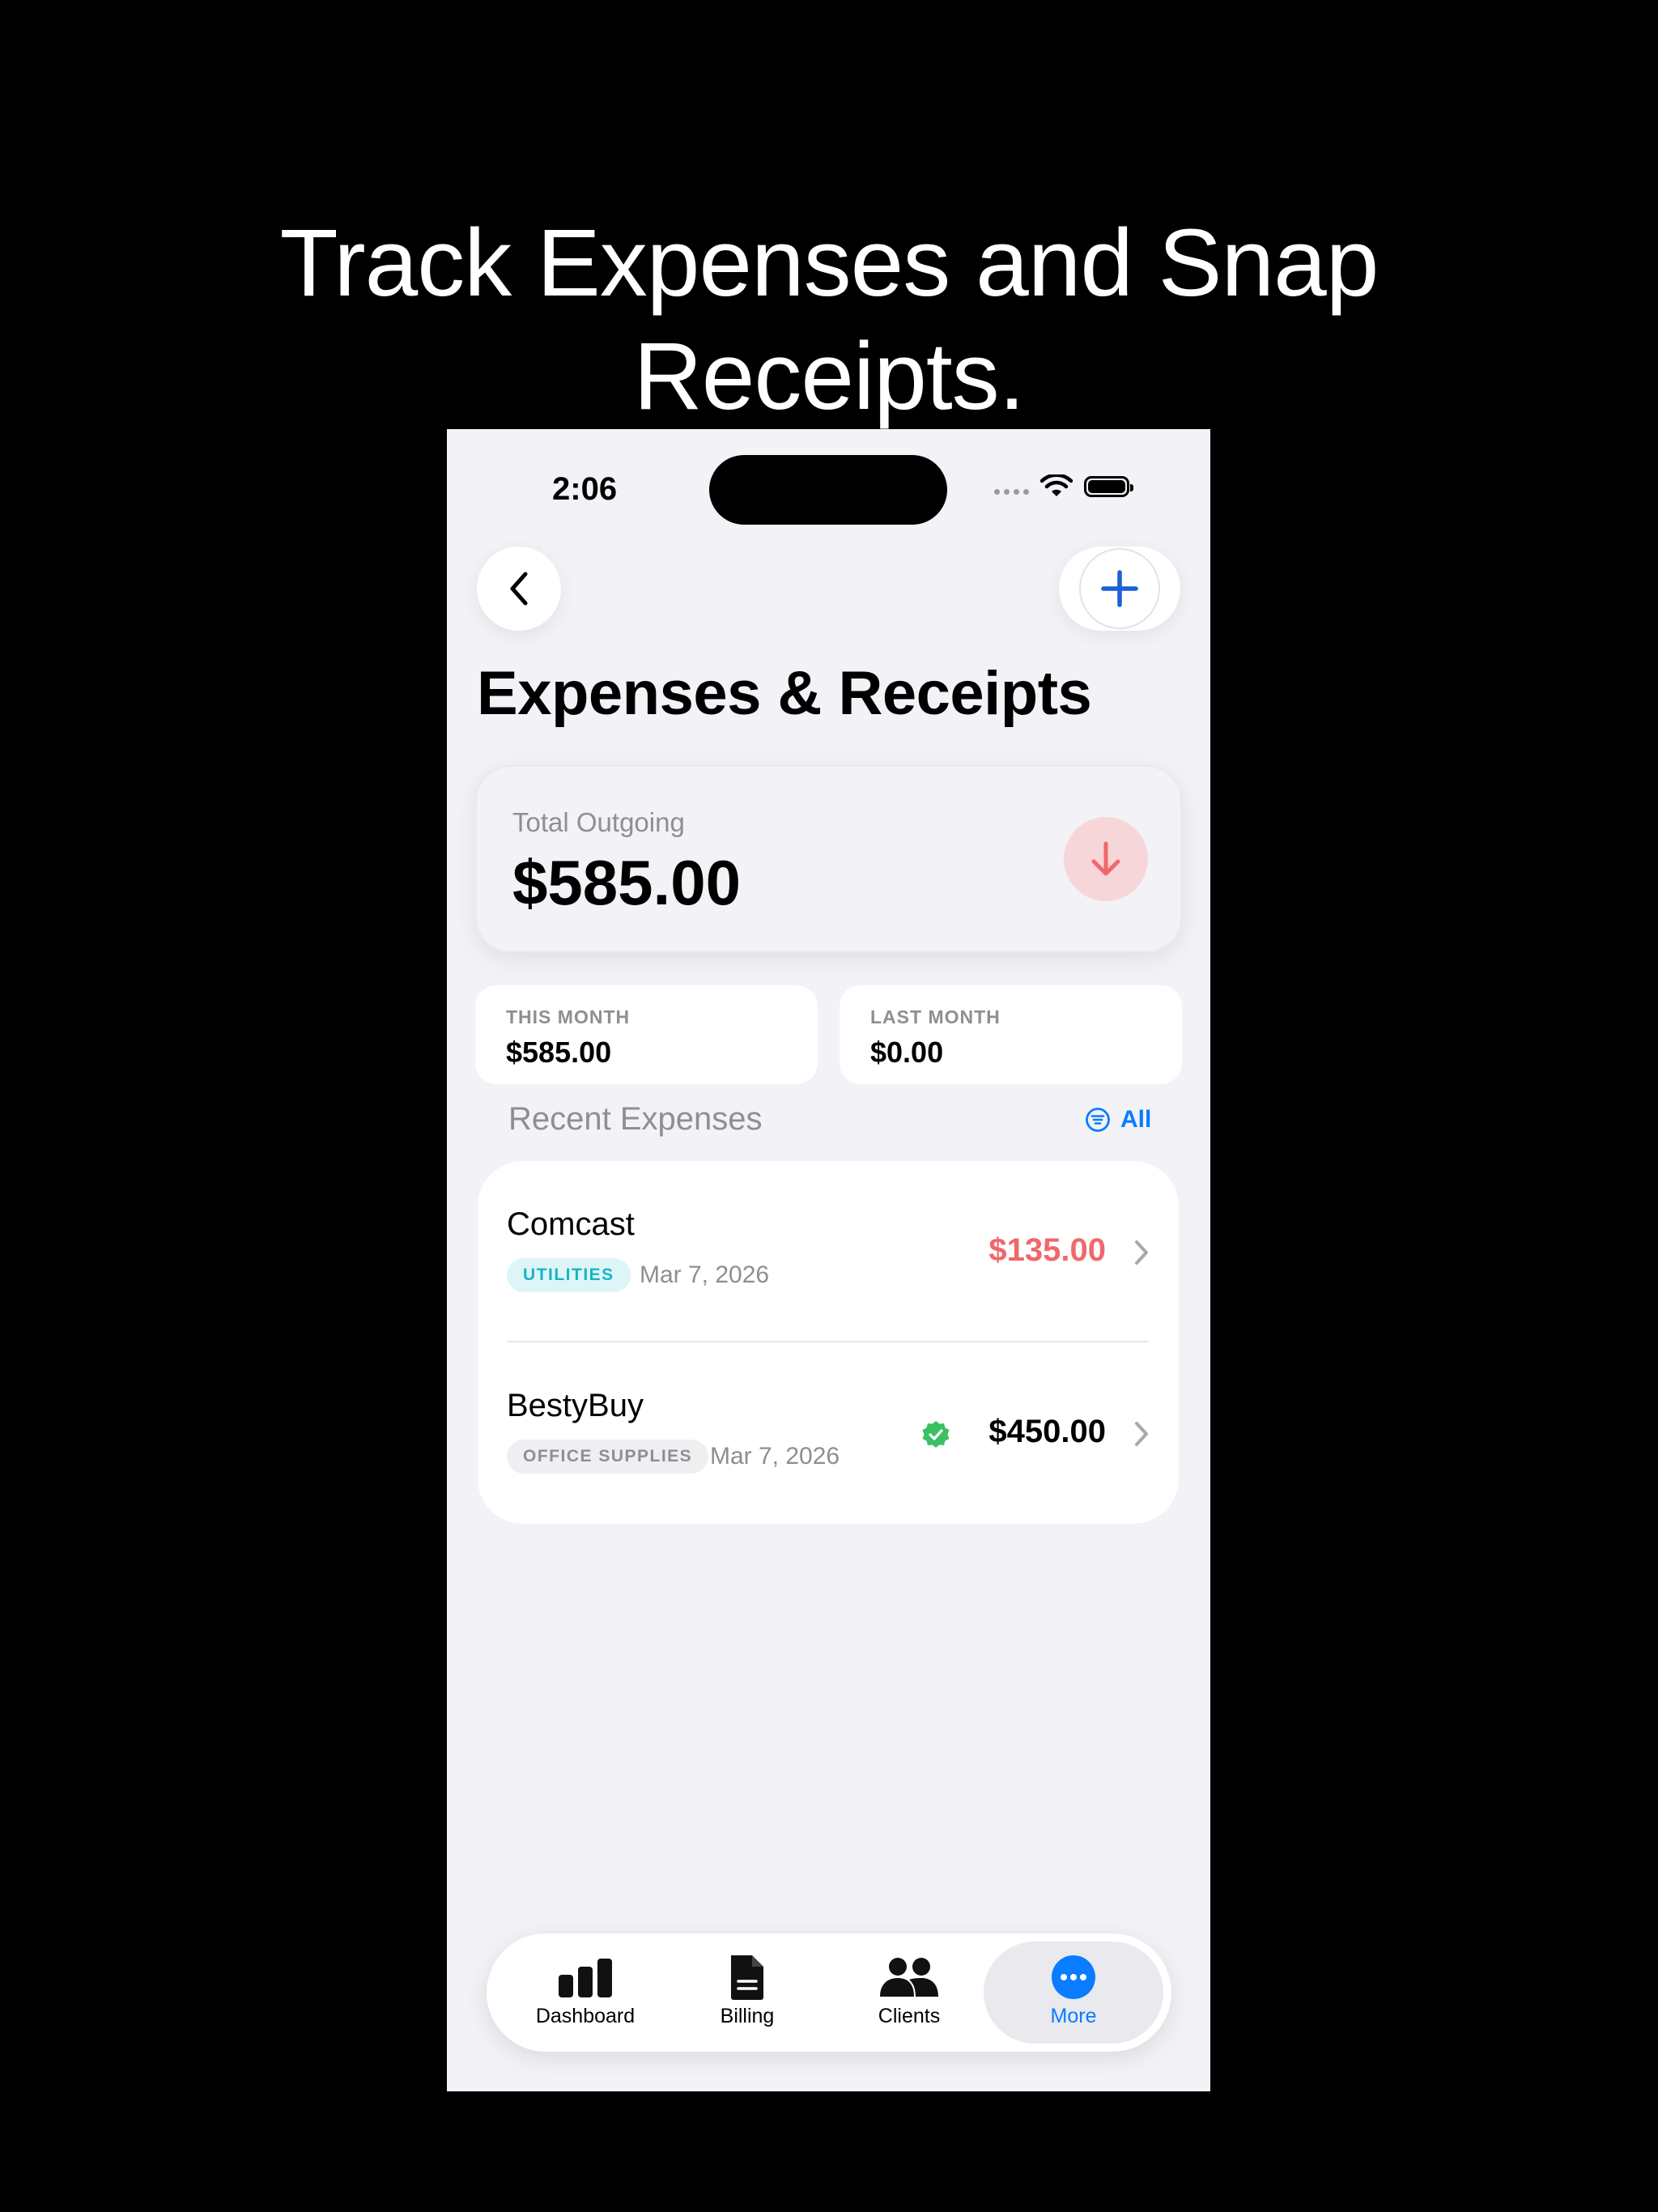  What do you see at coordinates (626, 883) in the screenshot?
I see `total-outgoing-amount: $585.00` at bounding box center [626, 883].